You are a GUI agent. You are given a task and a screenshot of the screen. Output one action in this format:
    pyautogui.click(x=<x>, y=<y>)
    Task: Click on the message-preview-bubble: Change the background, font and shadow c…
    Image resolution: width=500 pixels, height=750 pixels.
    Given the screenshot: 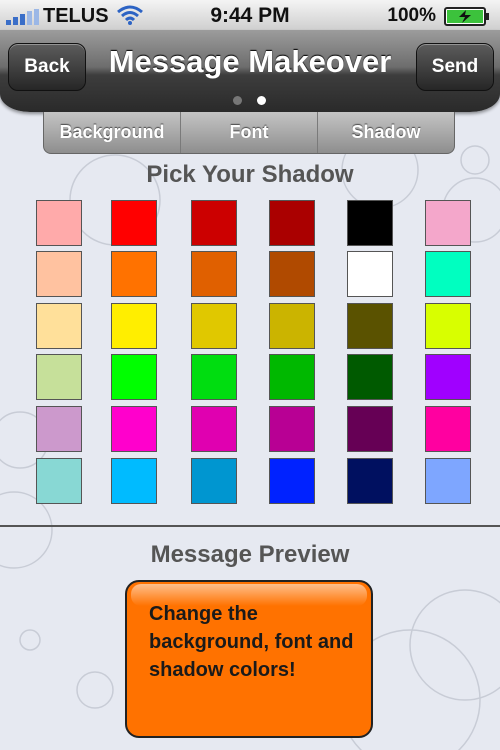 What is the action you would take?
    pyautogui.click(x=249, y=659)
    